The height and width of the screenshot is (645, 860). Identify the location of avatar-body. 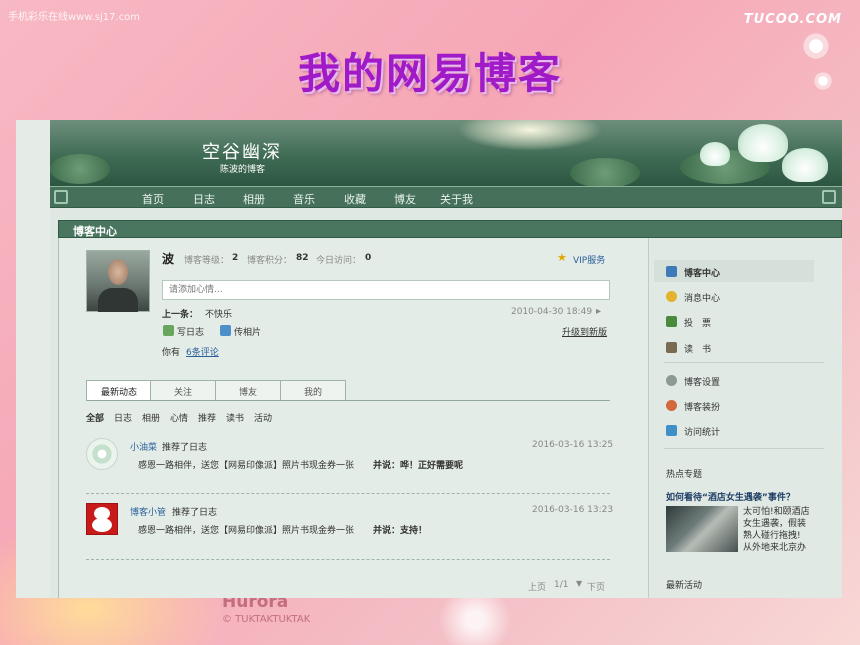
(118, 300).